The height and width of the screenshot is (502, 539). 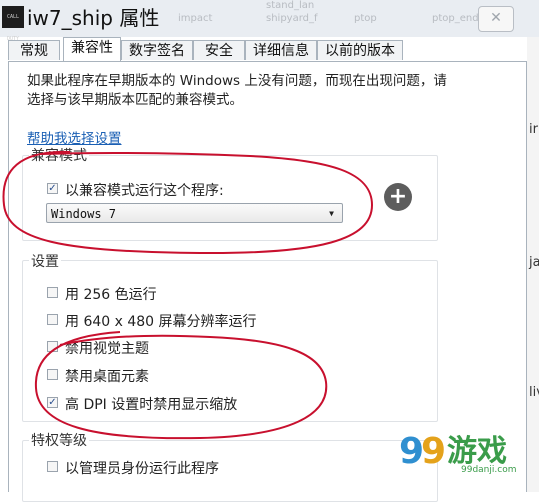 I want to click on tab-compatibility: 兼容性, so click(x=92, y=49).